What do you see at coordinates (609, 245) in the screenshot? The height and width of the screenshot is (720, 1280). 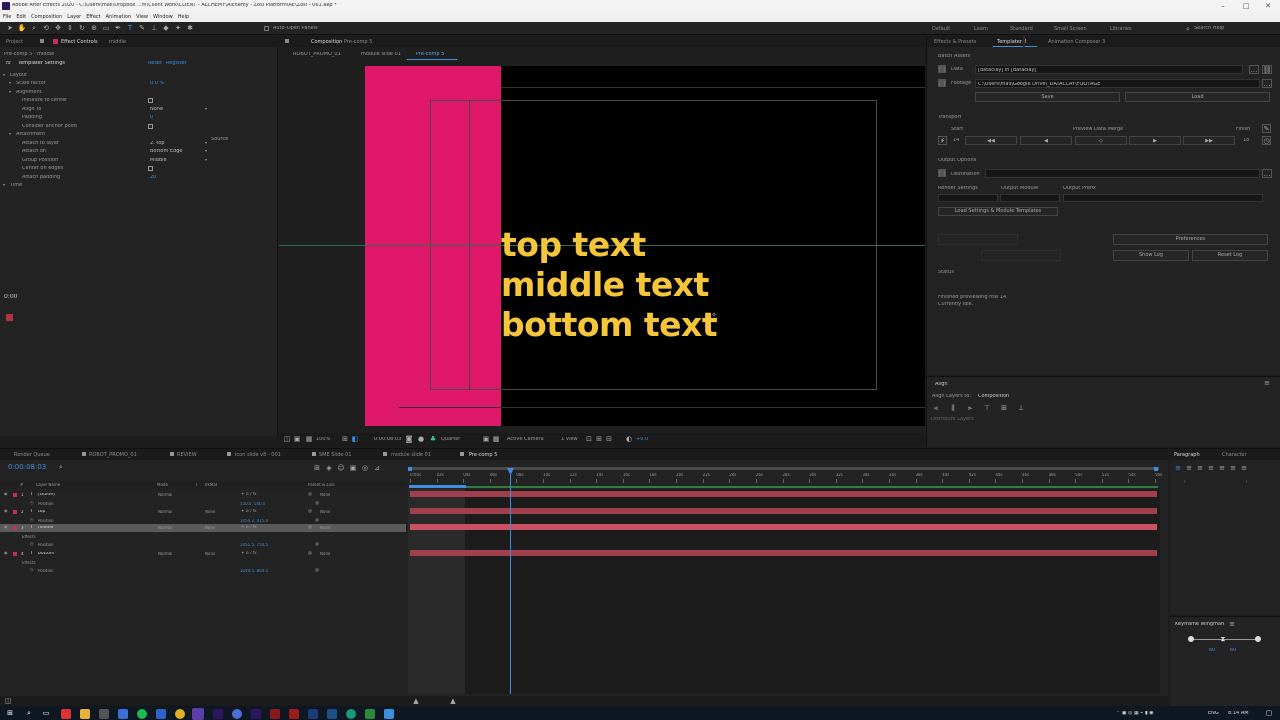 I see `top-text-layer: top text` at bounding box center [609, 245].